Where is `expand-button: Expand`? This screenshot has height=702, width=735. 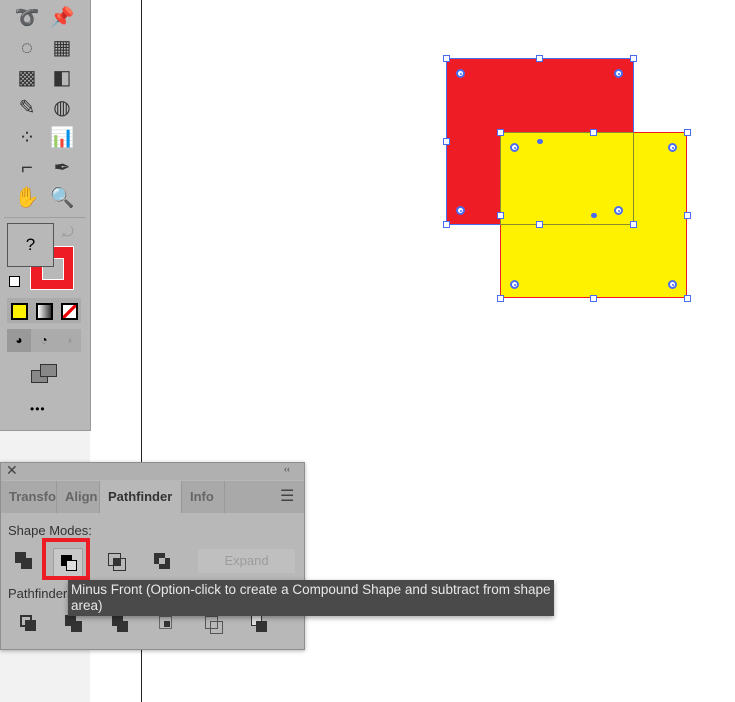 expand-button: Expand is located at coordinates (246, 561).